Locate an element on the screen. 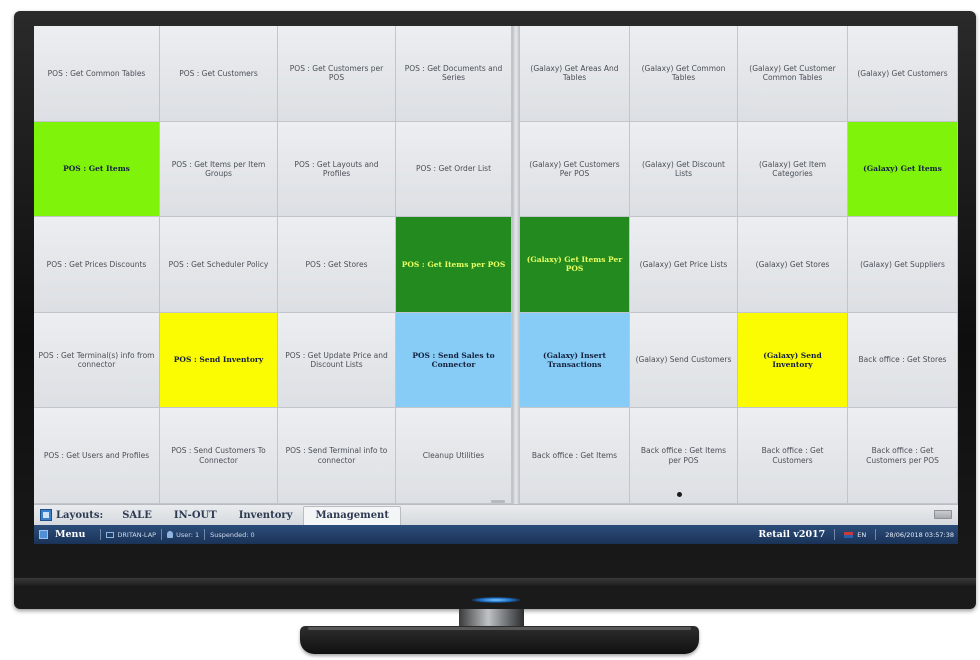 The width and height of the screenshot is (980, 660). tile-button: POS : Send Terminal info to connector is located at coordinates (337, 456).